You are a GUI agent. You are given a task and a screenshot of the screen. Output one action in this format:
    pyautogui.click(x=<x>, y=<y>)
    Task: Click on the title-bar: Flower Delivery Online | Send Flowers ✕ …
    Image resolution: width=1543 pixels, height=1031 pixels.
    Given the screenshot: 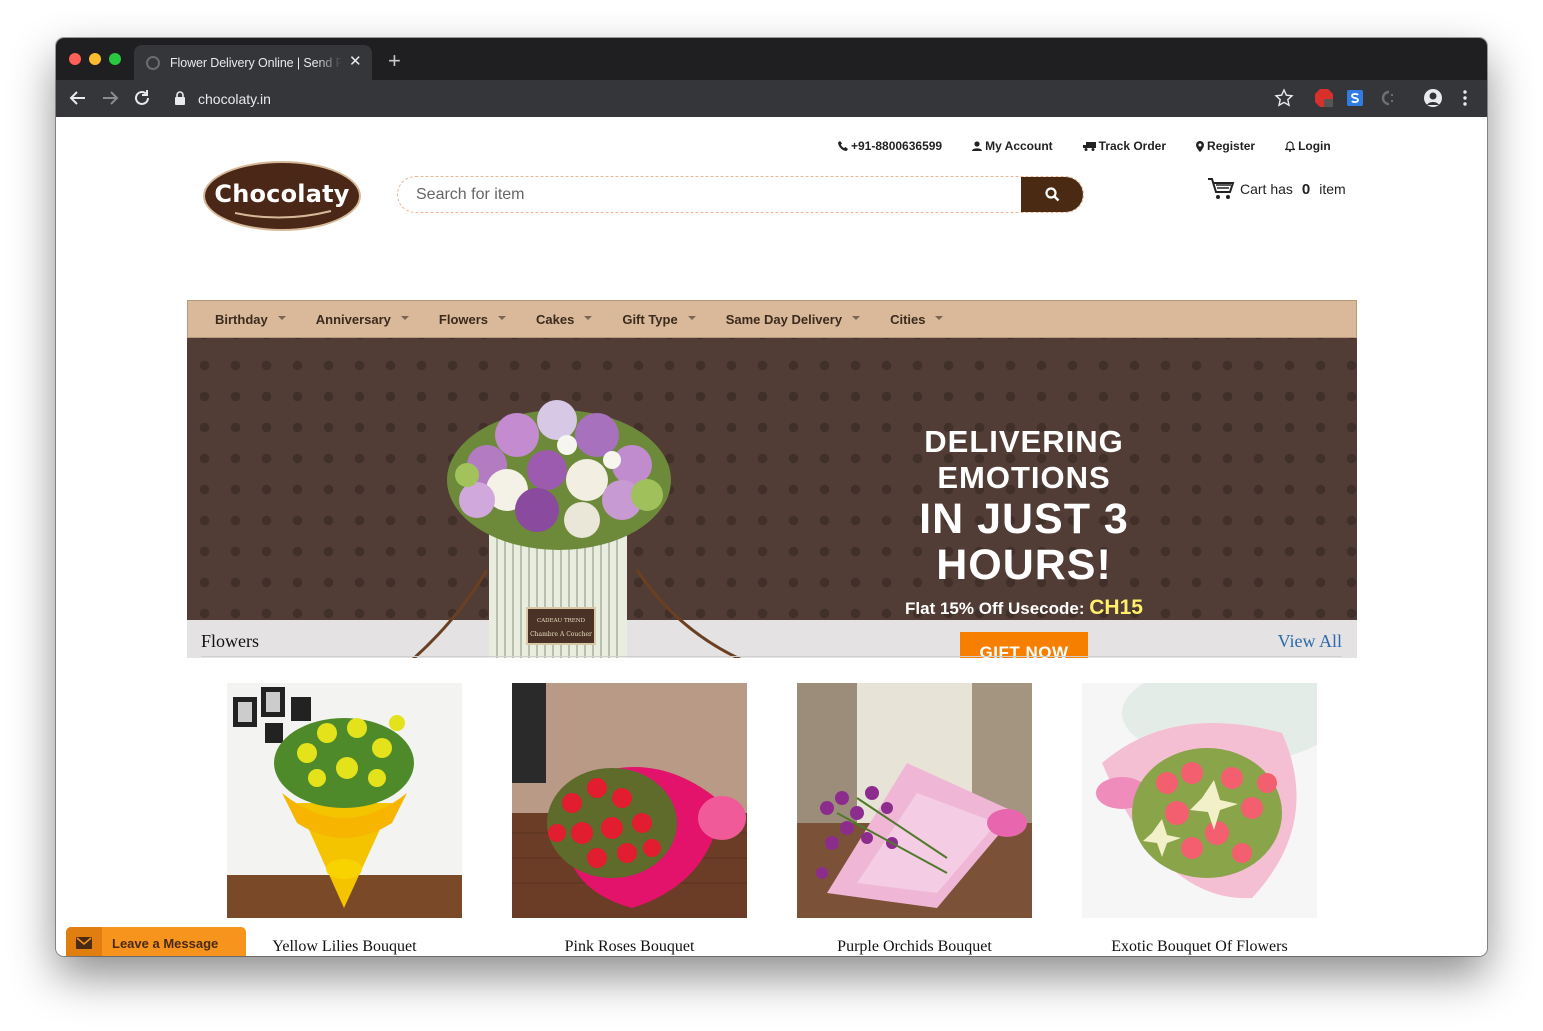 What is the action you would take?
    pyautogui.click(x=771, y=59)
    